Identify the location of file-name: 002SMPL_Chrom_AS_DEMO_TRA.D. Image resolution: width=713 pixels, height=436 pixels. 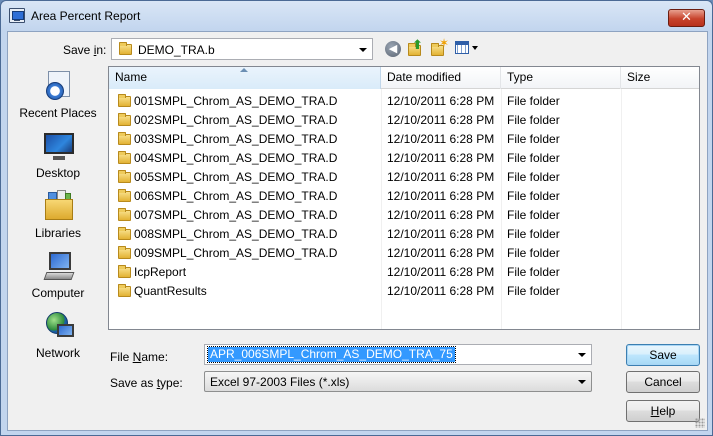
(236, 120).